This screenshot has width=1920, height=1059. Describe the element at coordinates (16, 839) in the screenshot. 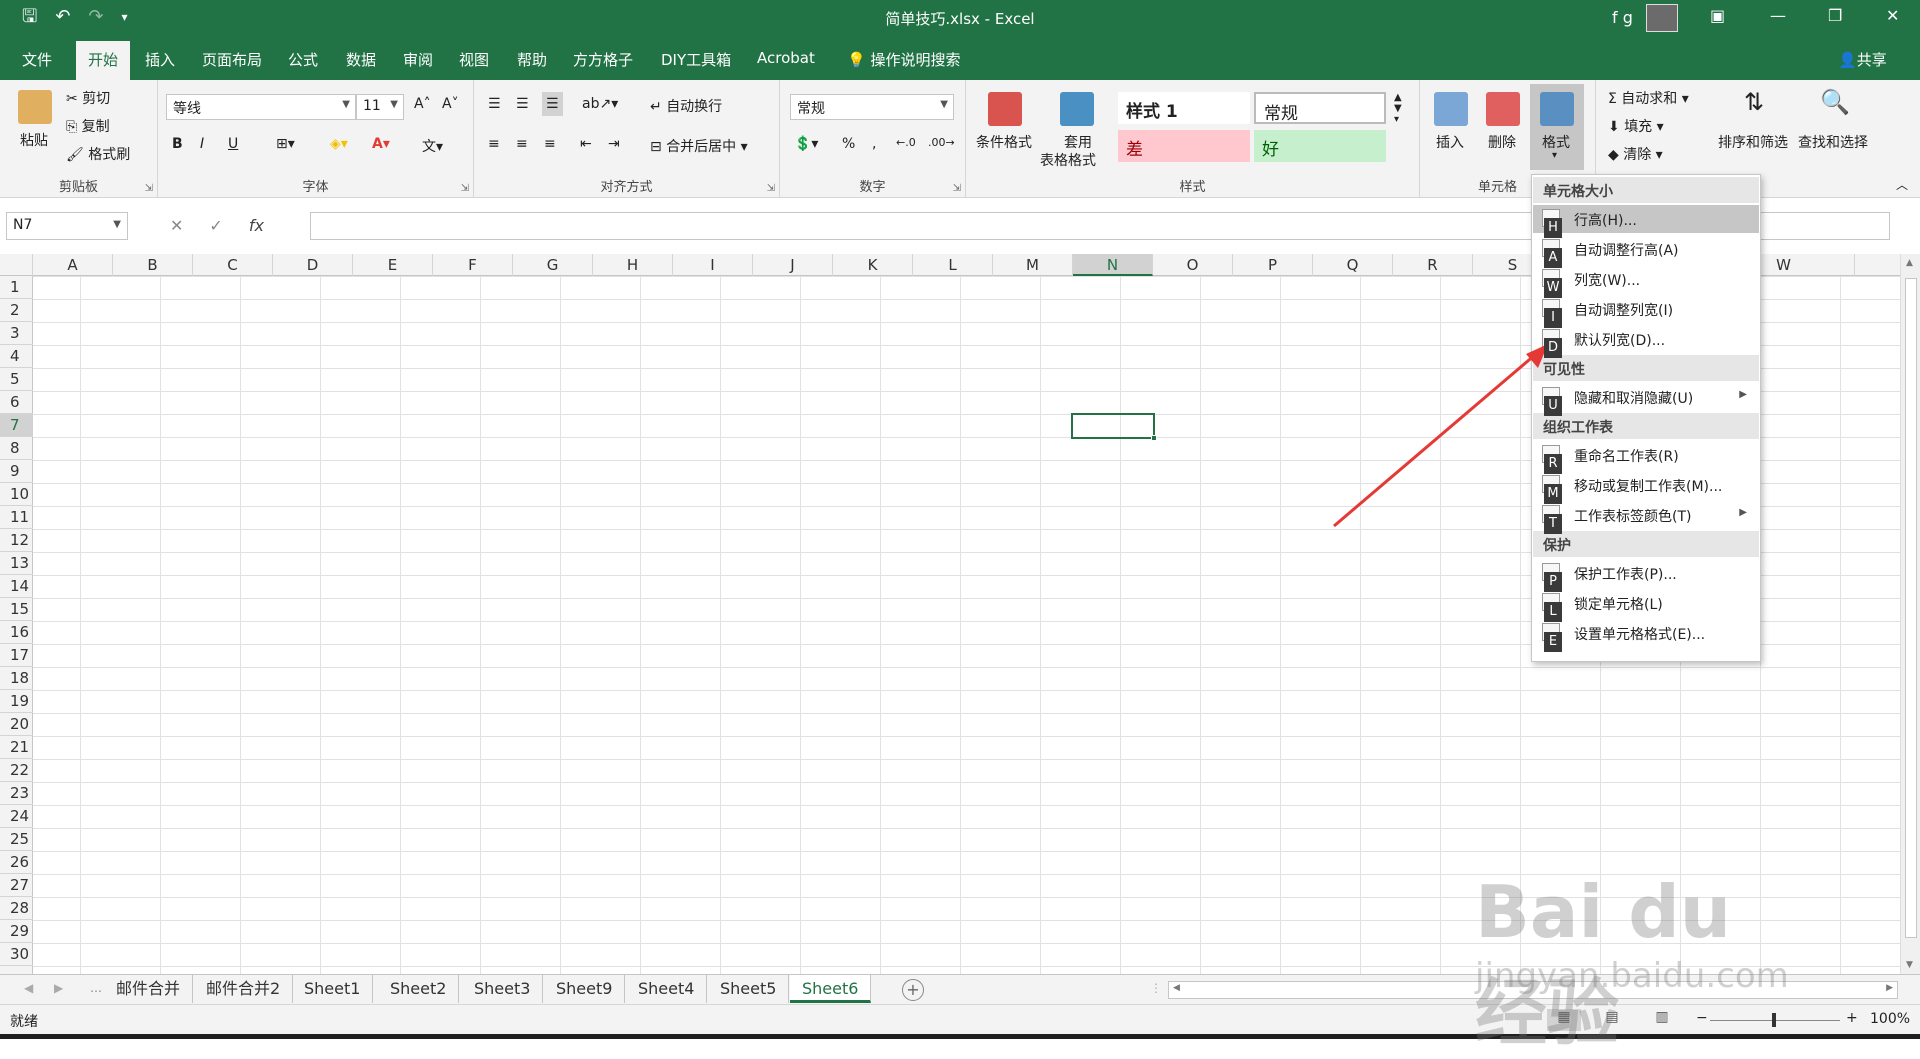

I see `row-header: 25` at that location.